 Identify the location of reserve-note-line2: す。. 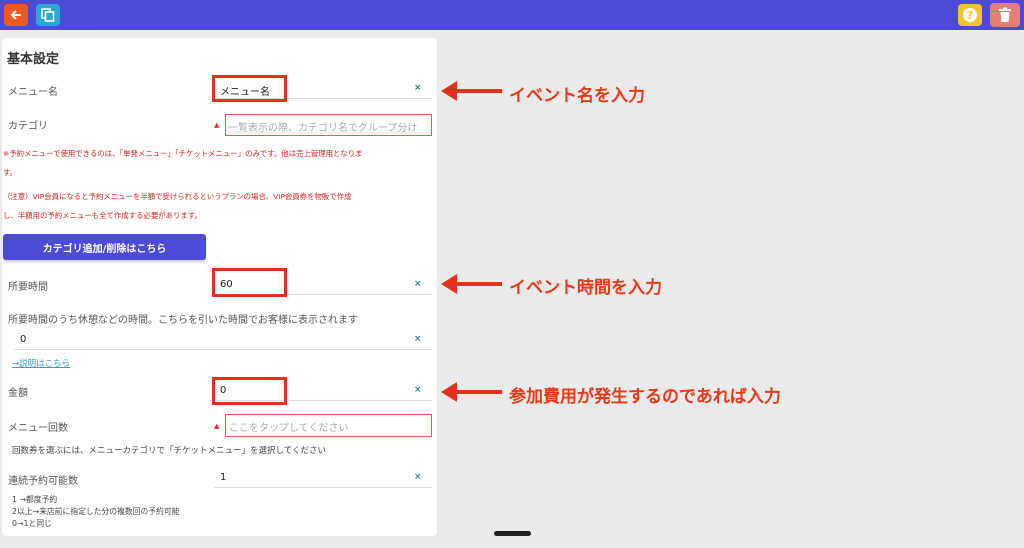
(10, 172).